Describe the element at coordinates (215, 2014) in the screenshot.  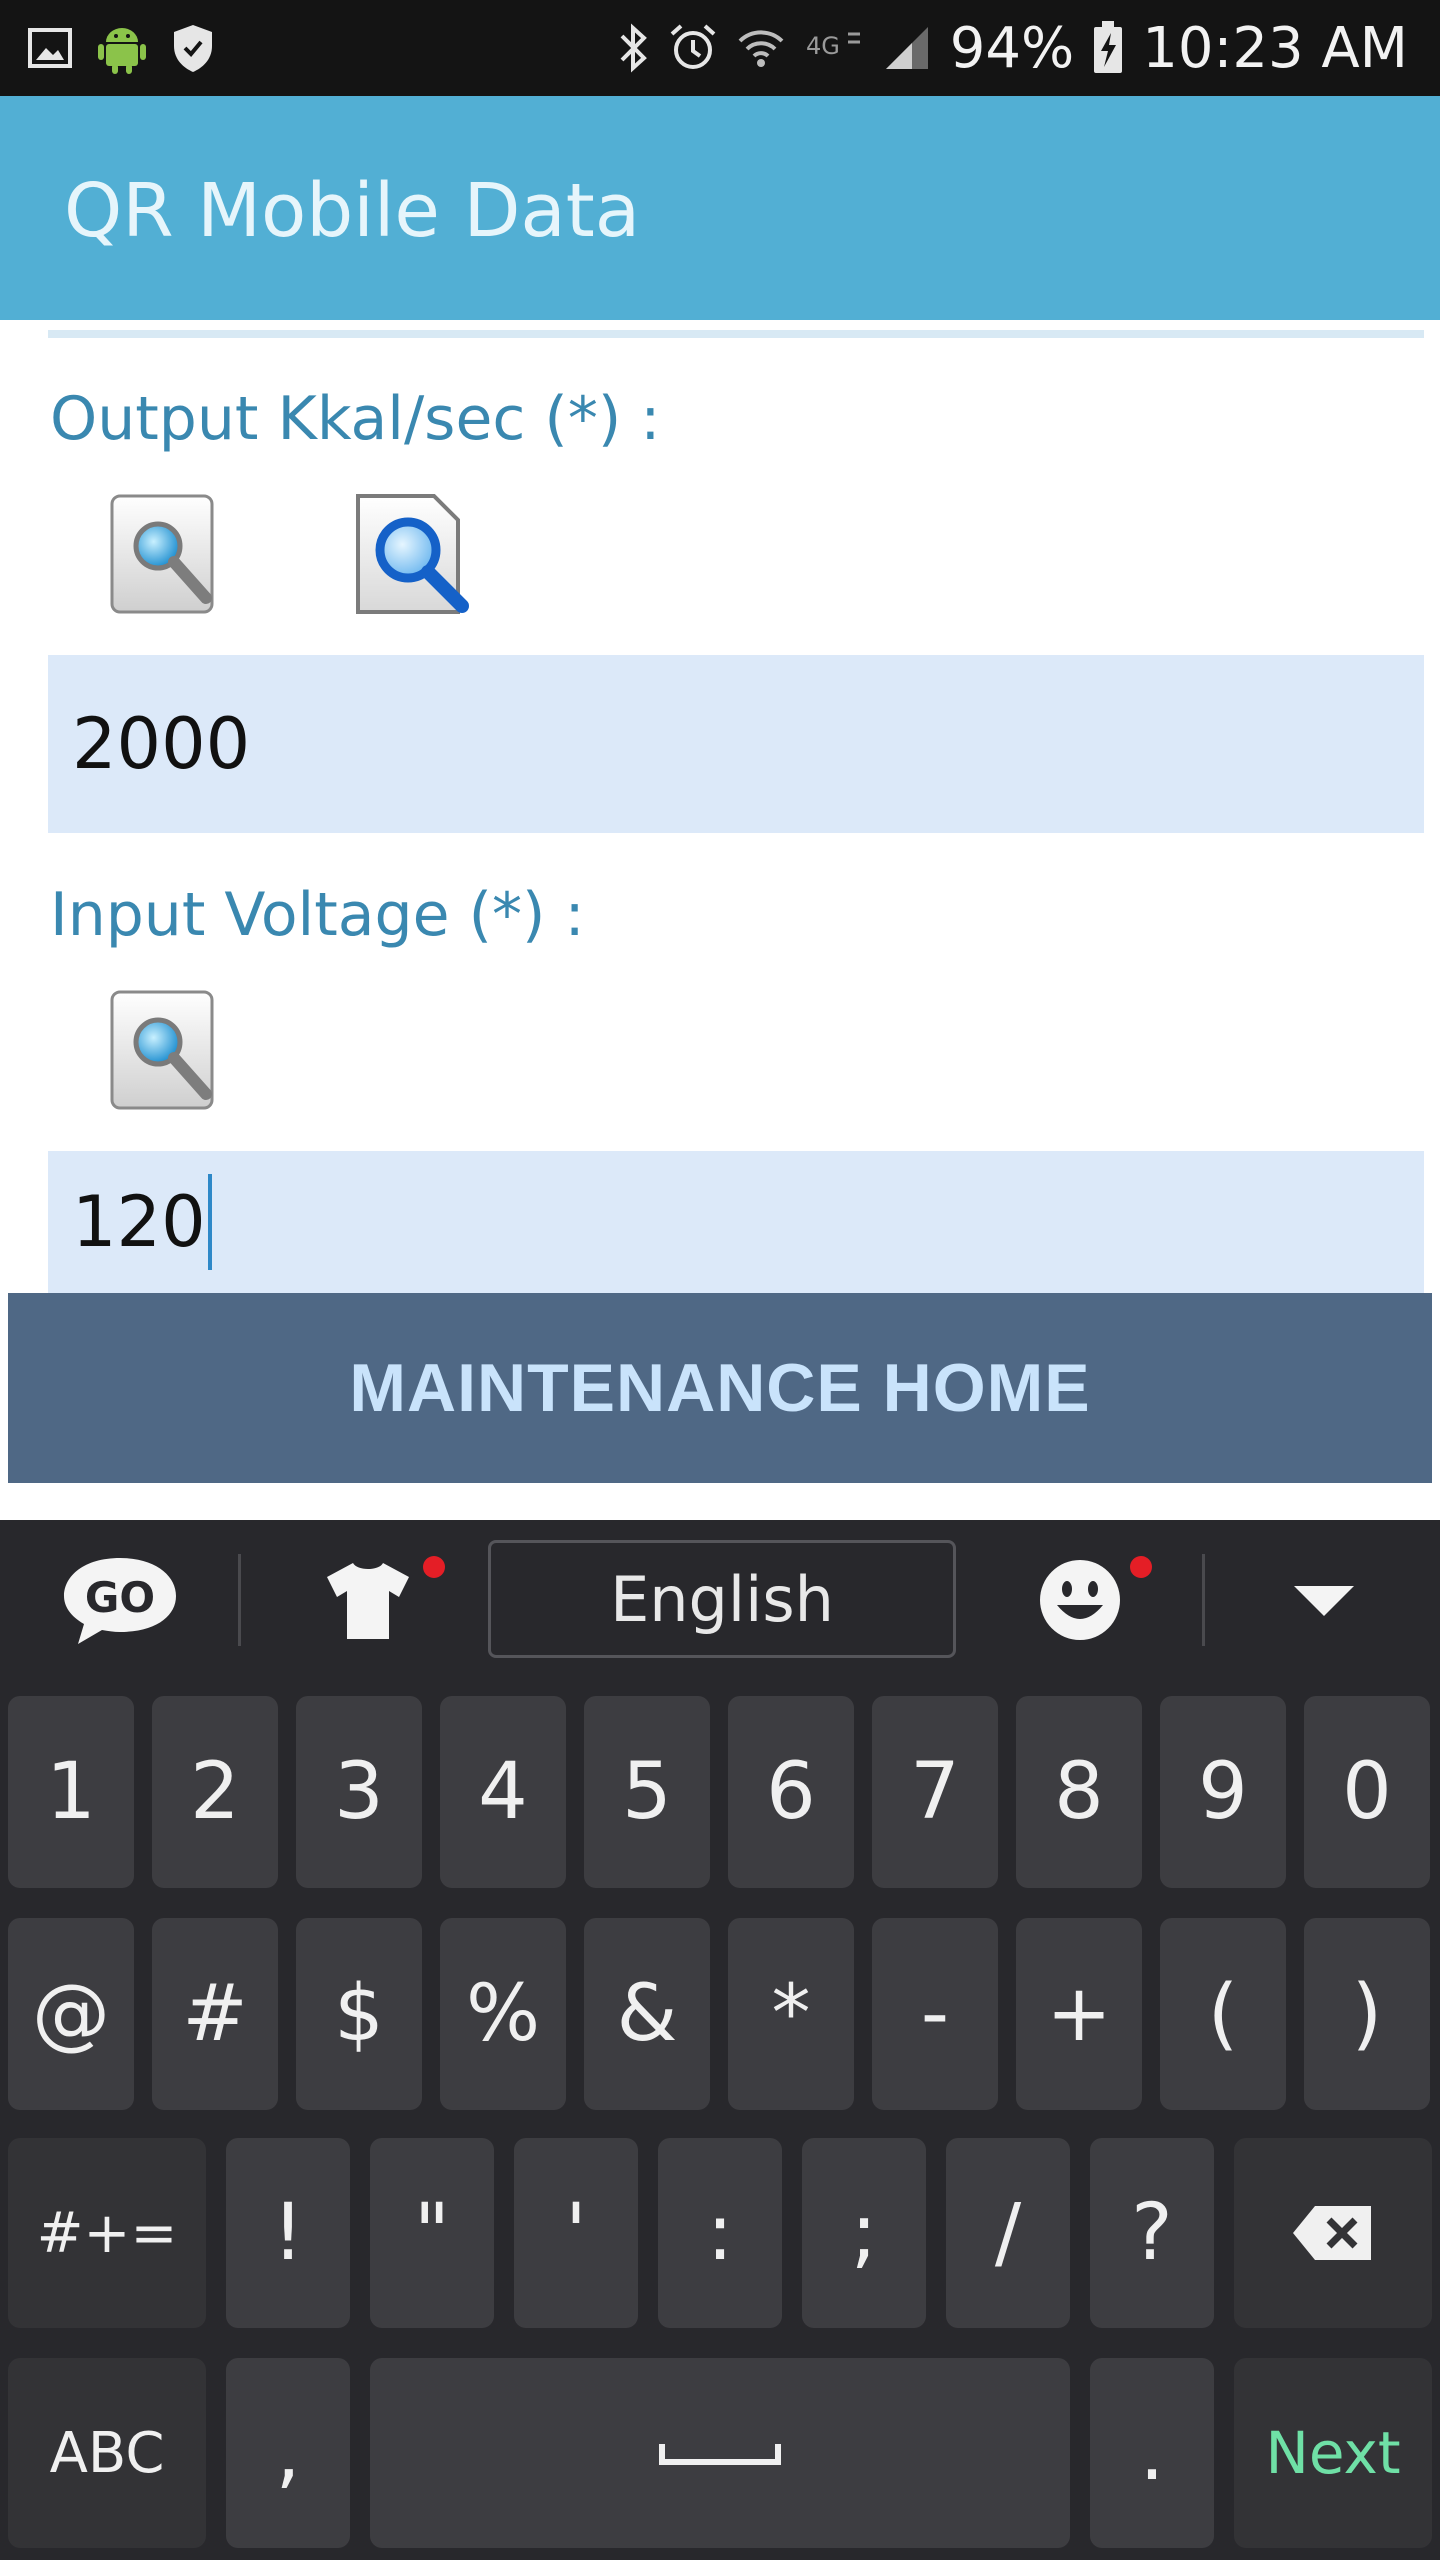
I see `key-symbol-1: #` at that location.